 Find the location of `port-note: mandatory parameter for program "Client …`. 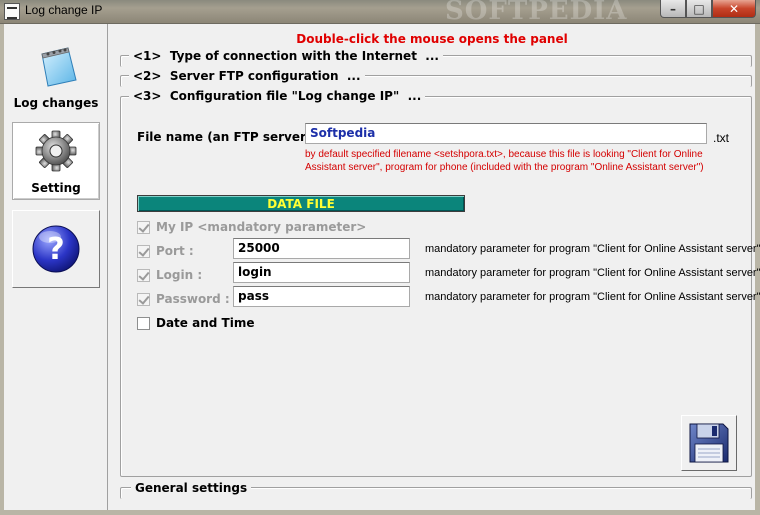

port-note: mandatory parameter for program "Client … is located at coordinates (592, 249).